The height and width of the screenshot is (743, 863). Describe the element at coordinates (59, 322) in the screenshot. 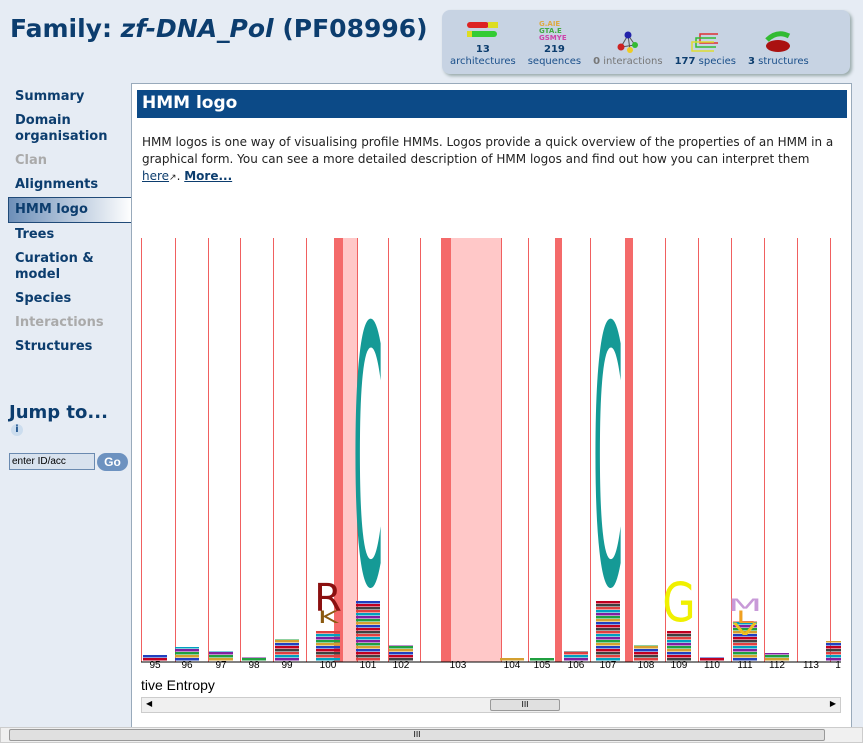

I see `sidebar-item-interactions: Interactions` at that location.